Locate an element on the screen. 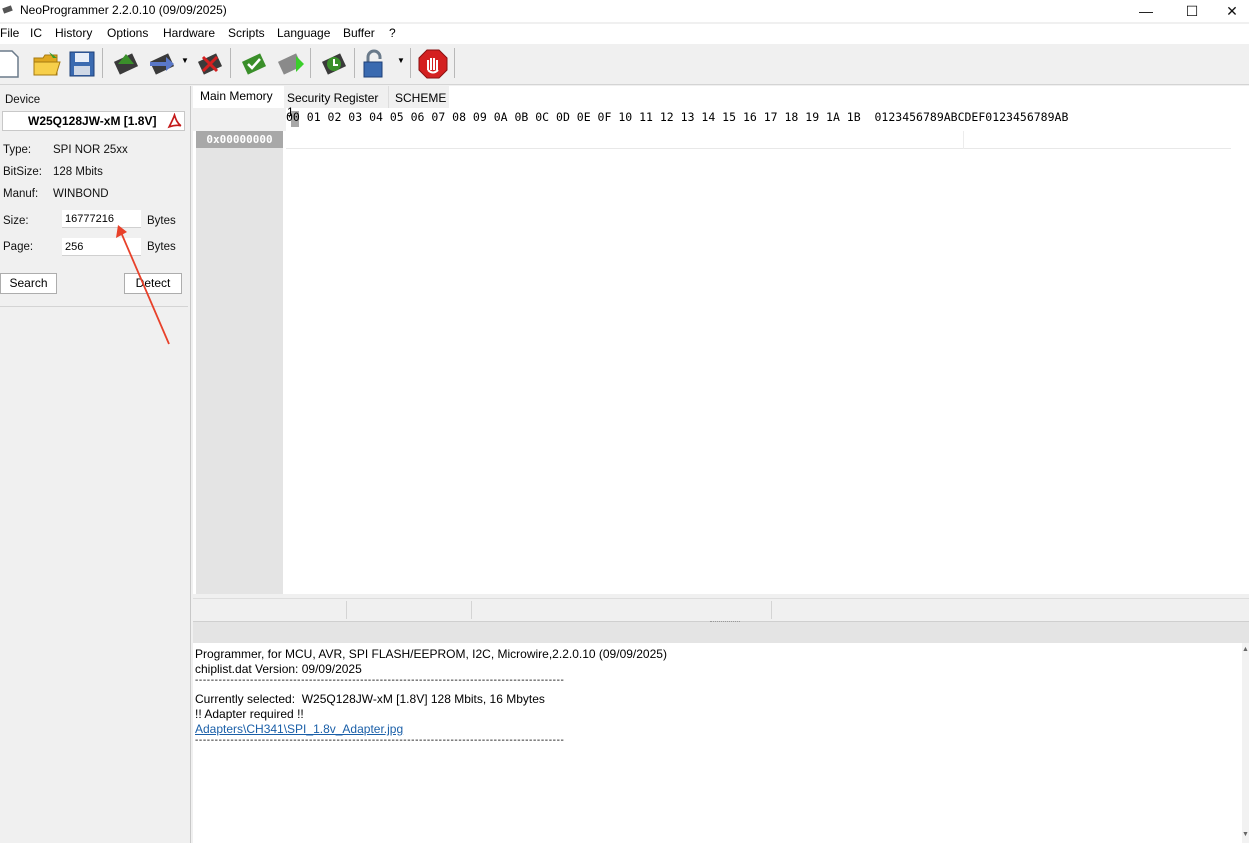  type-value: SPI NOR 25xx is located at coordinates (90, 150).